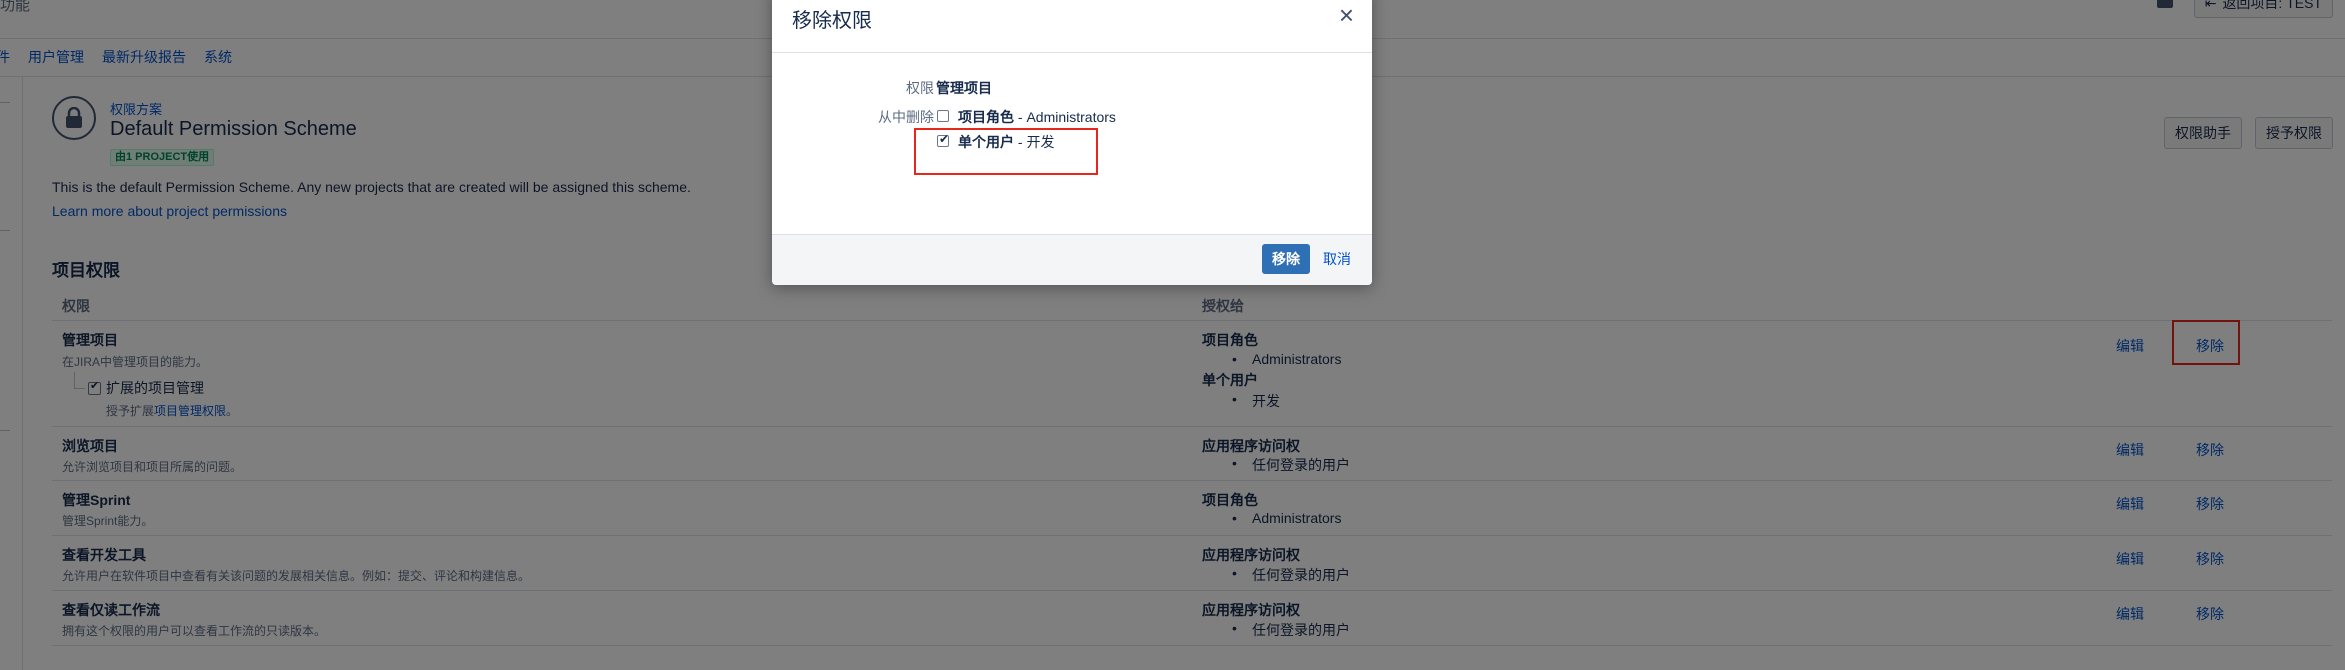 The width and height of the screenshot is (2345, 670). What do you see at coordinates (964, 88) in the screenshot?
I see `permission-field-value: 管理项目` at bounding box center [964, 88].